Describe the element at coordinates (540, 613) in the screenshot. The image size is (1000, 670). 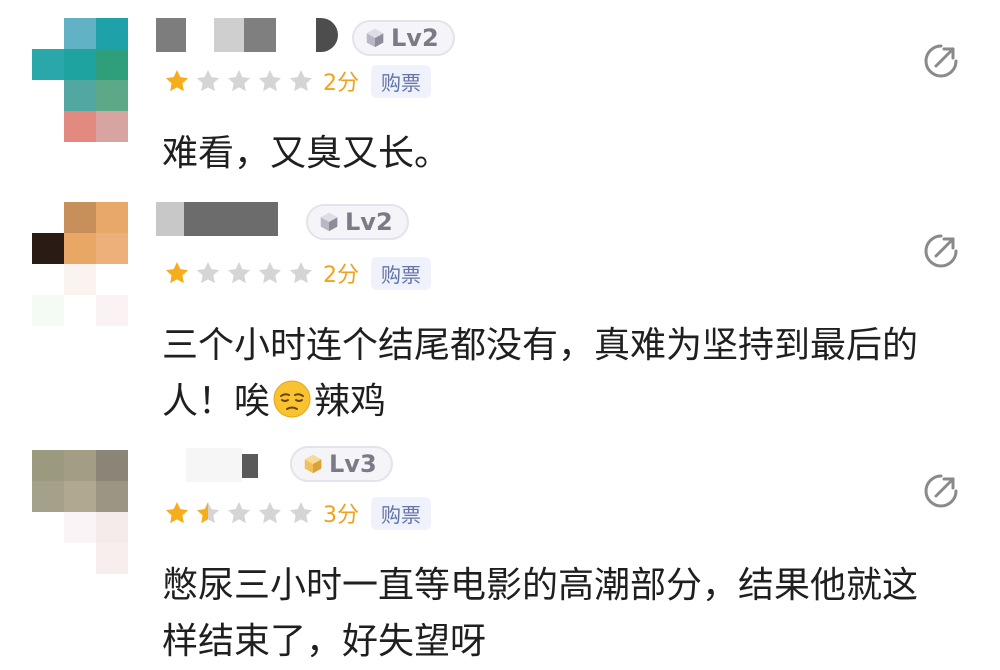
I see `comment-text: 憋尿三小时一直等电影的高潮部分，结果他就这样结束了，好失望呀` at that location.